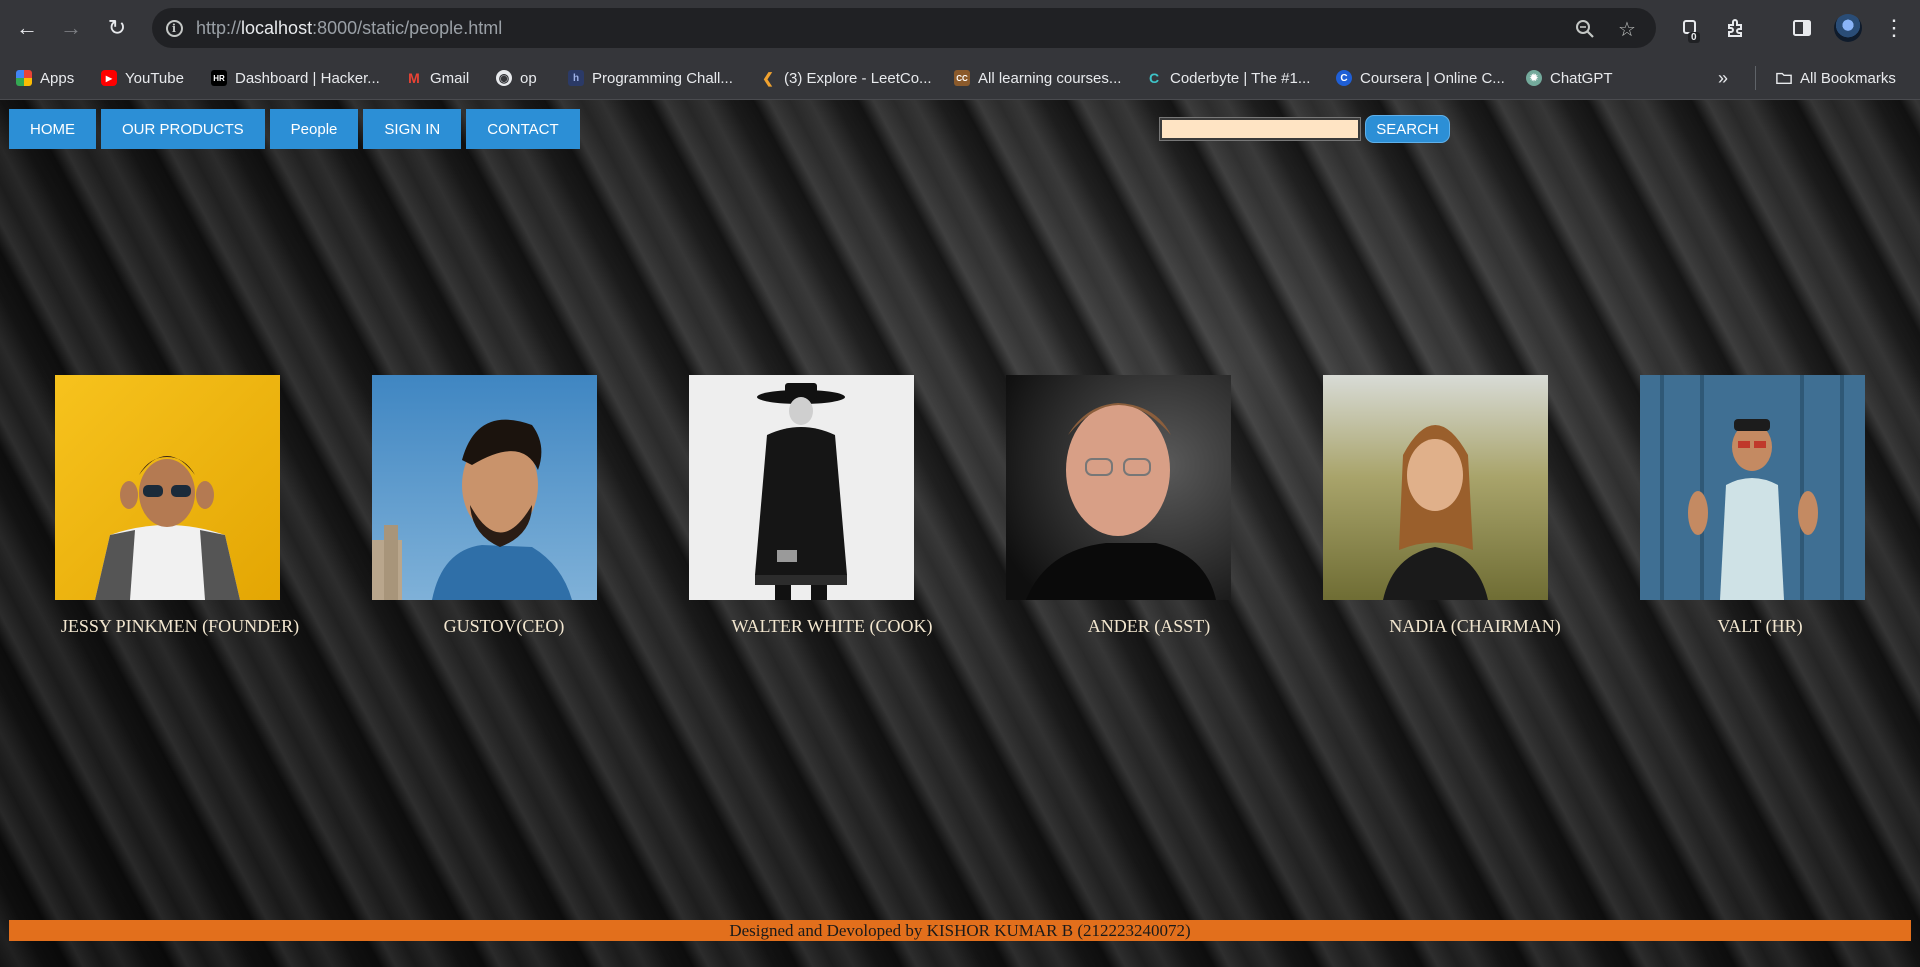 This screenshot has height=967, width=1920. Describe the element at coordinates (576, 78) in the screenshot. I see `bookmark-site-icon: h` at that location.